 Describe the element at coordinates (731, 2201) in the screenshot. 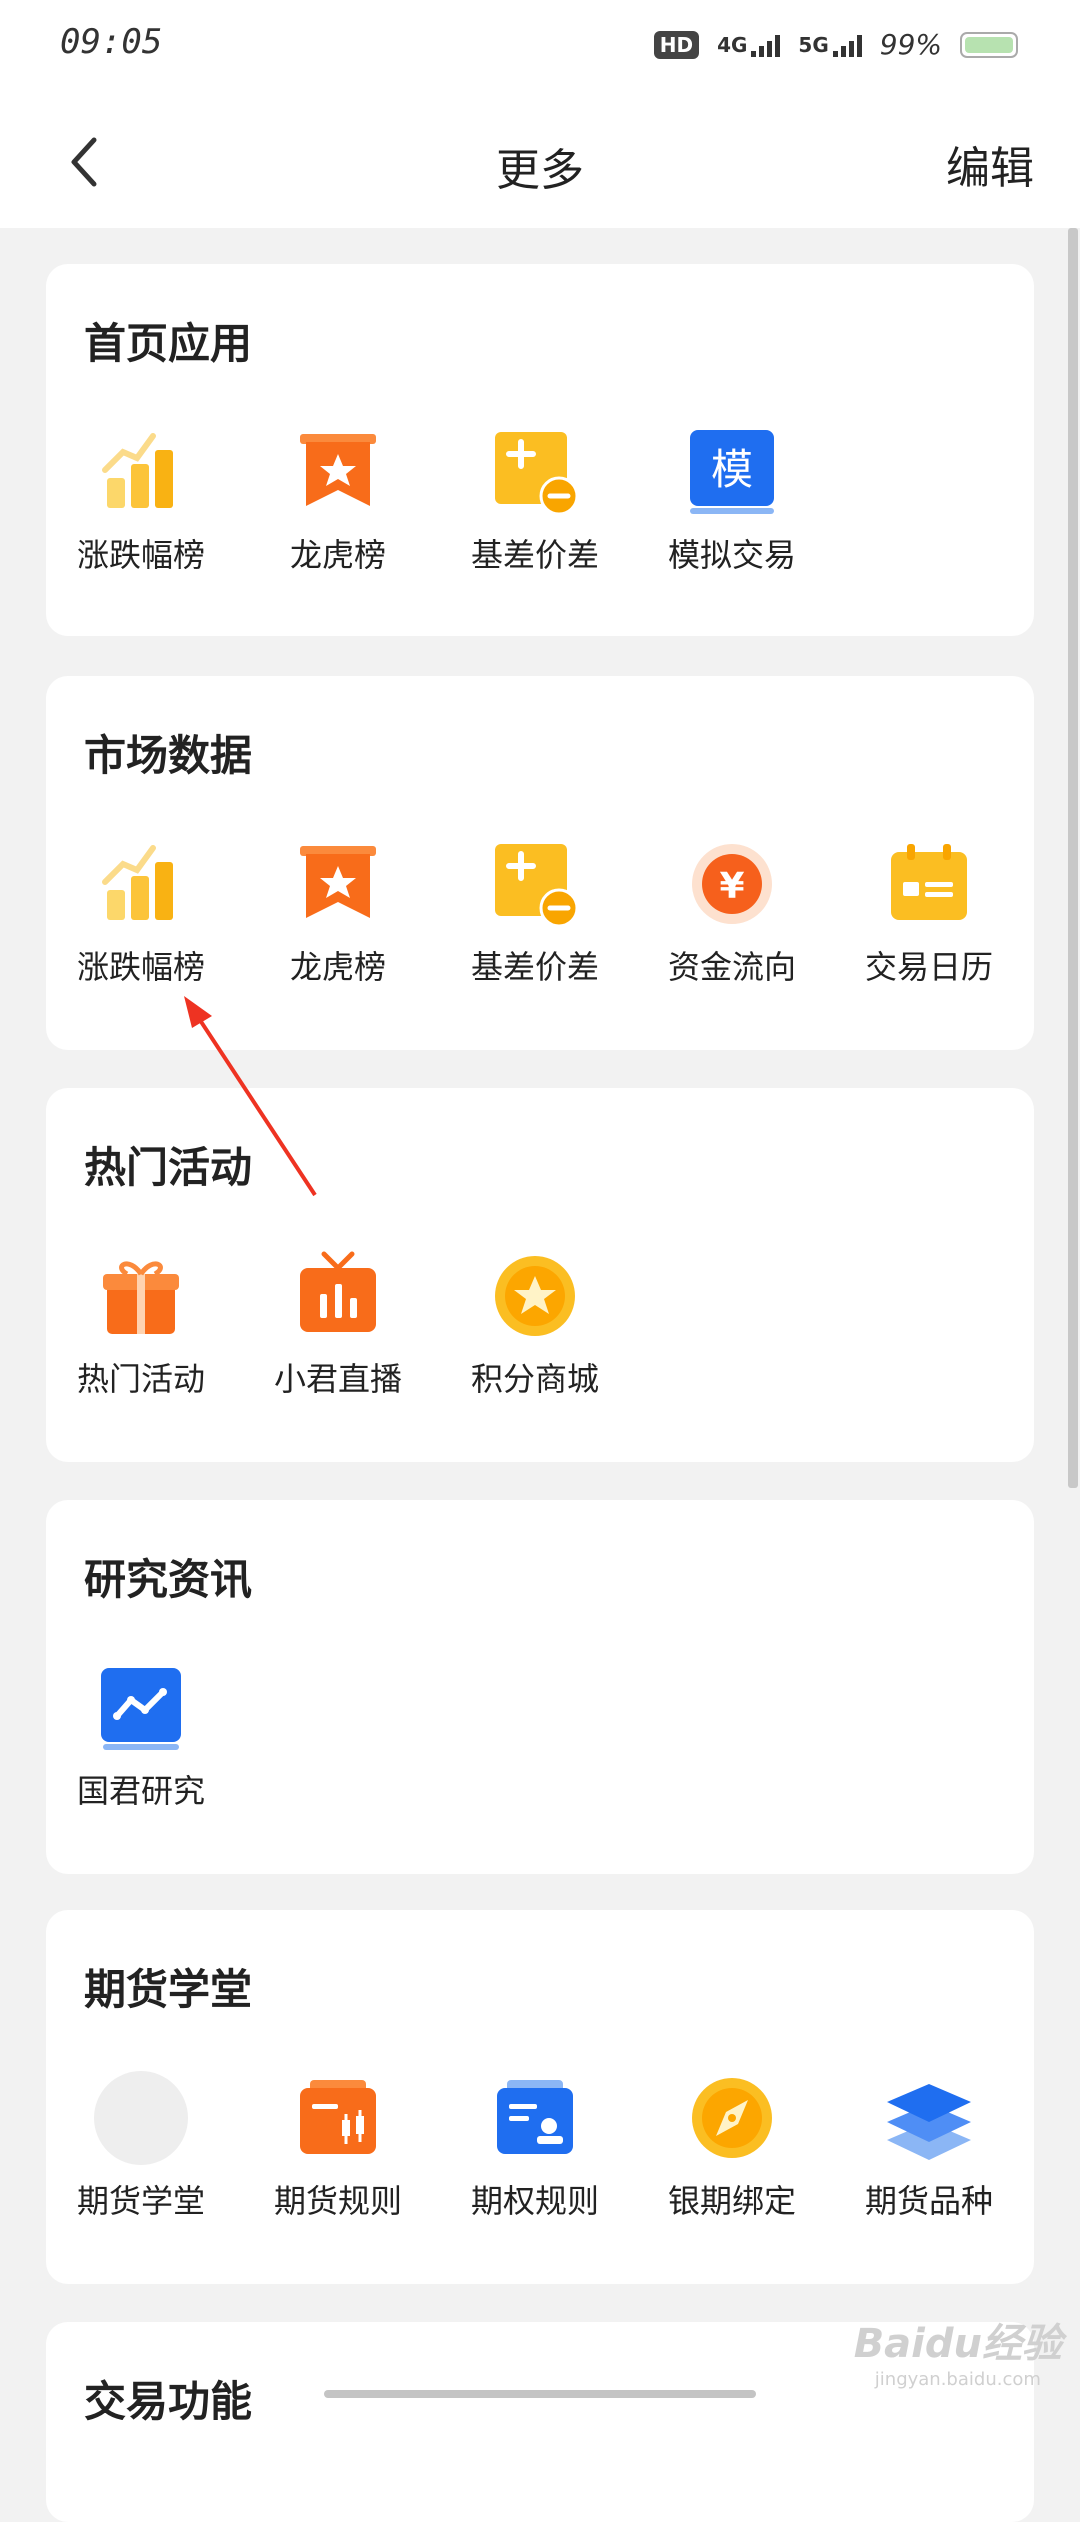

I see `app-label: 银期绑定` at that location.